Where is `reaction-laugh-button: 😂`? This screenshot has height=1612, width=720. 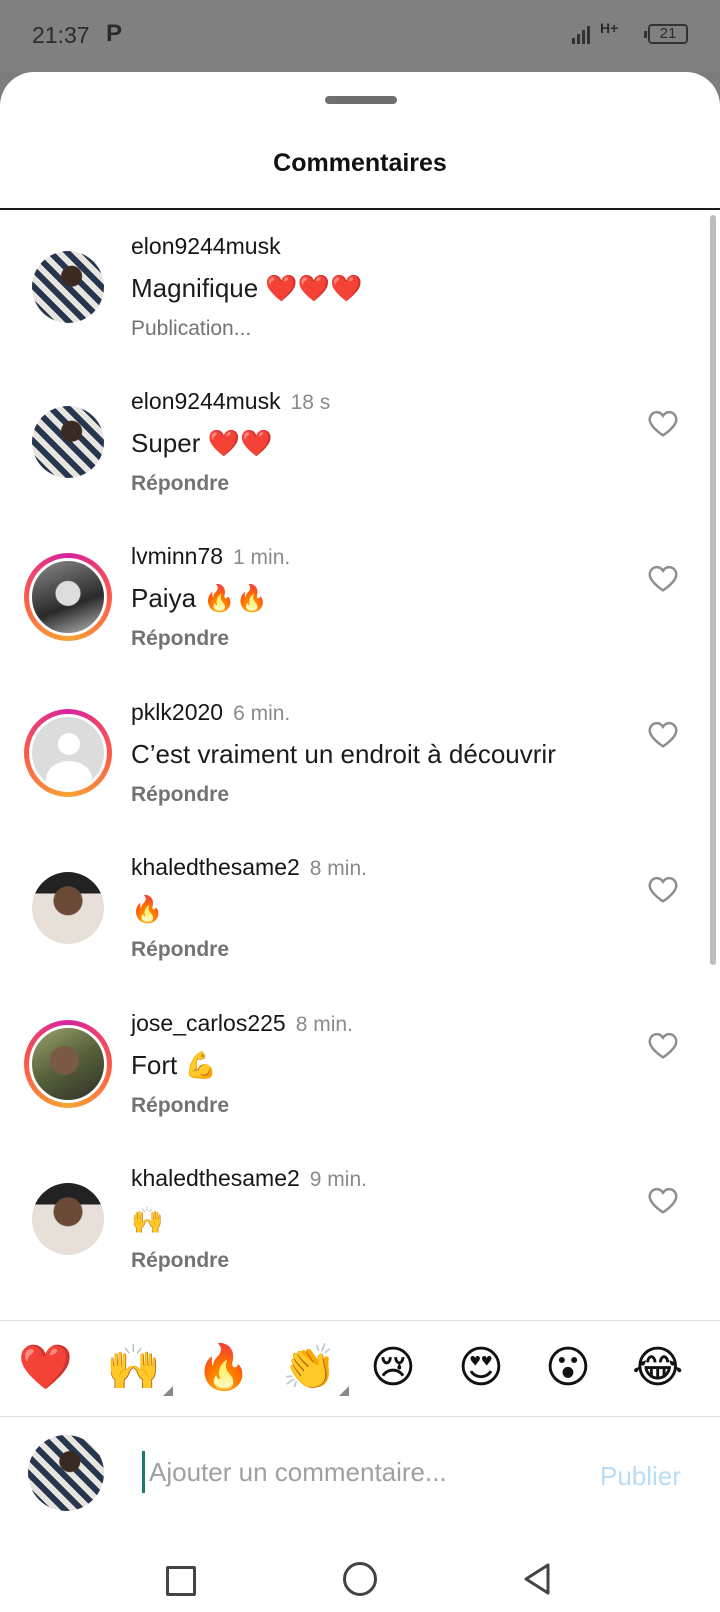 reaction-laugh-button: 😂 is located at coordinates (657, 1368).